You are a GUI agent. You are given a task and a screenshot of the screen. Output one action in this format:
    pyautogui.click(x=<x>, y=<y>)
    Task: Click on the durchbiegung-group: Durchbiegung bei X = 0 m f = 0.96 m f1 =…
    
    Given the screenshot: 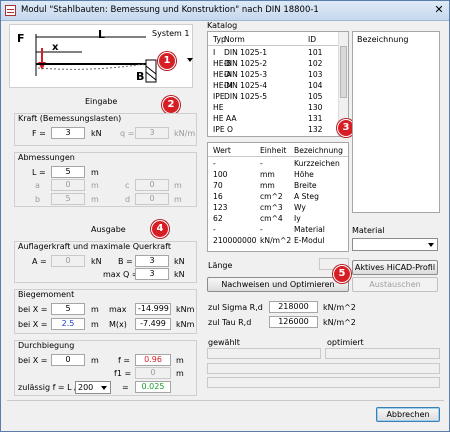 What is the action you would take?
    pyautogui.click(x=105, y=368)
    